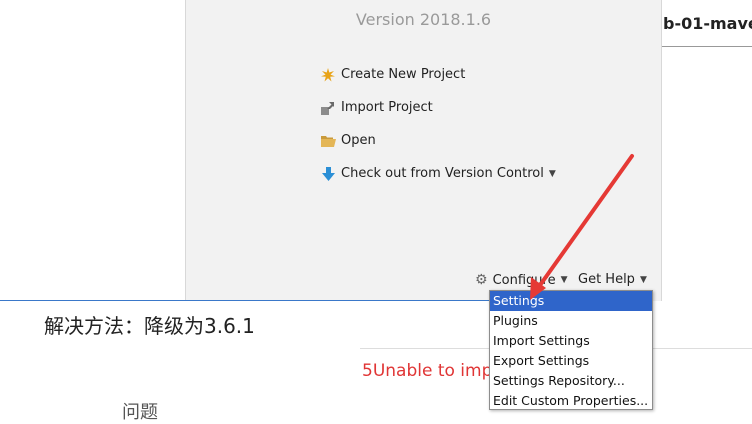 This screenshot has height=424, width=752. What do you see at coordinates (571, 321) in the screenshot?
I see `menu-item-plugins: Plugins` at bounding box center [571, 321].